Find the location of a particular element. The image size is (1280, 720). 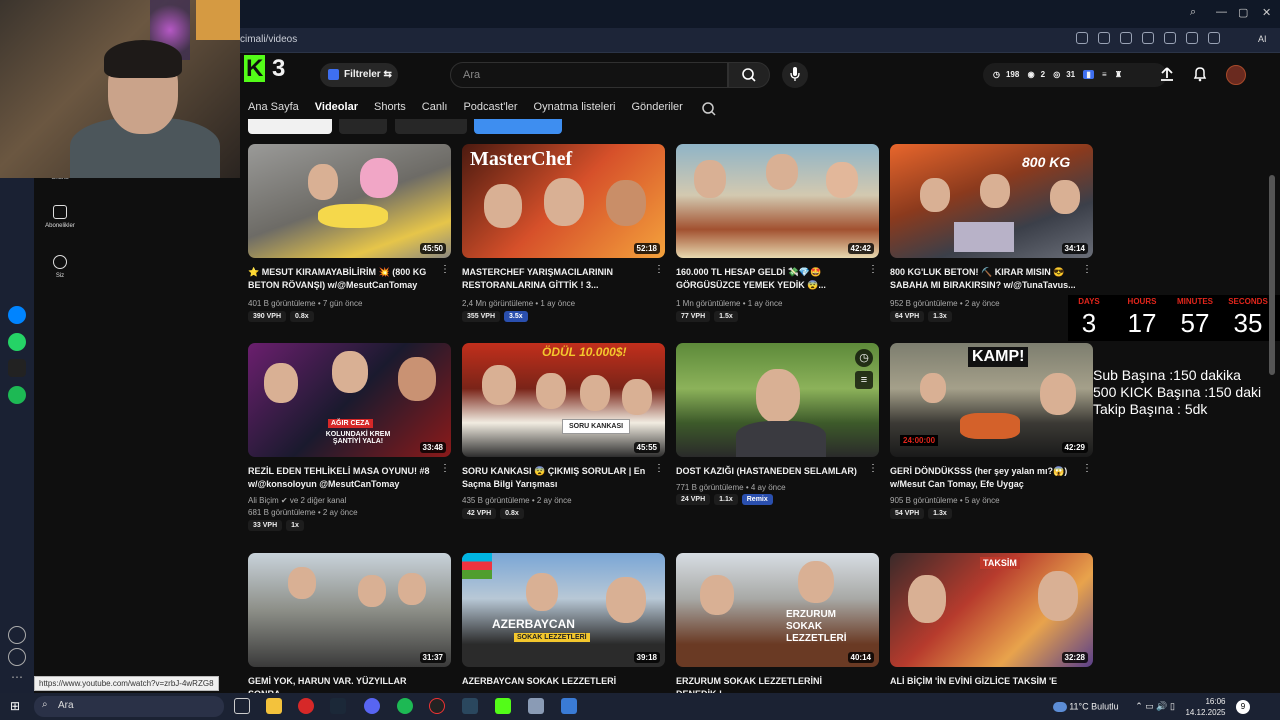

filters-button: Filtreler ⇆ is located at coordinates (359, 75).